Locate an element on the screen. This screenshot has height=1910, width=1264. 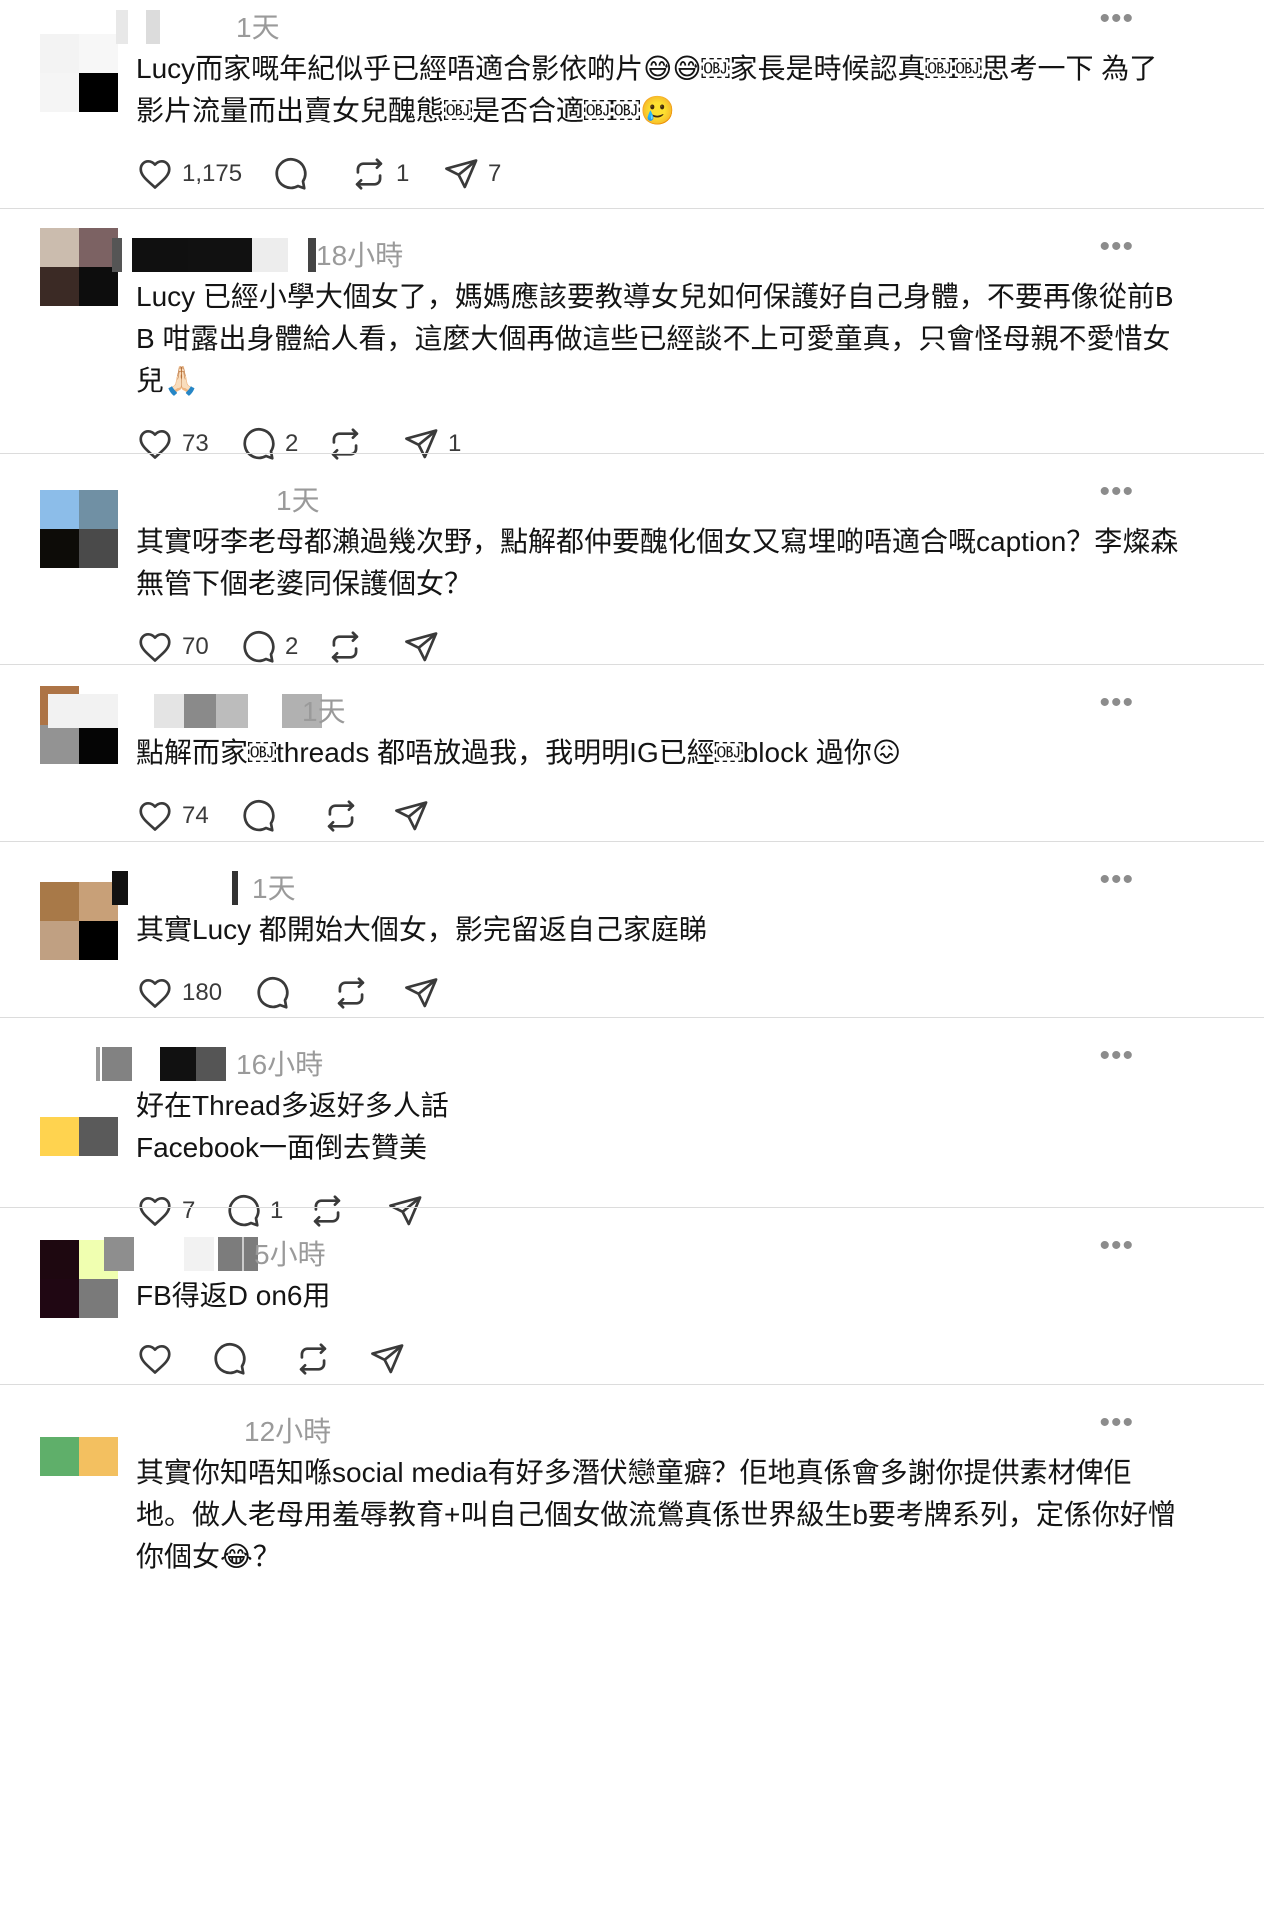
timestamp: 18小時 is located at coordinates (360, 255).